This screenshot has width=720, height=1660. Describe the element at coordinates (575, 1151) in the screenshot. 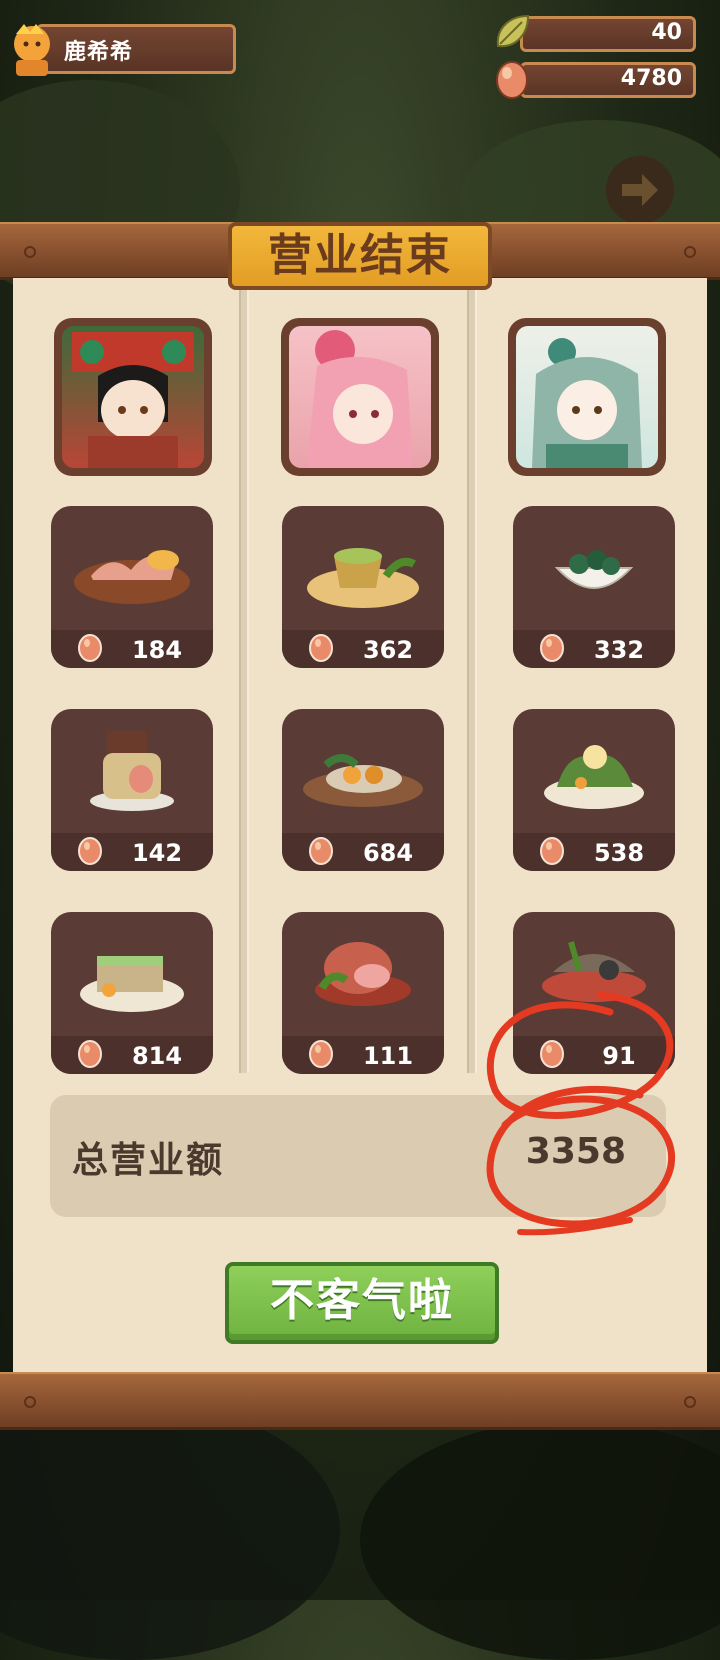

I see `total-revenue-amount: 3358` at that location.